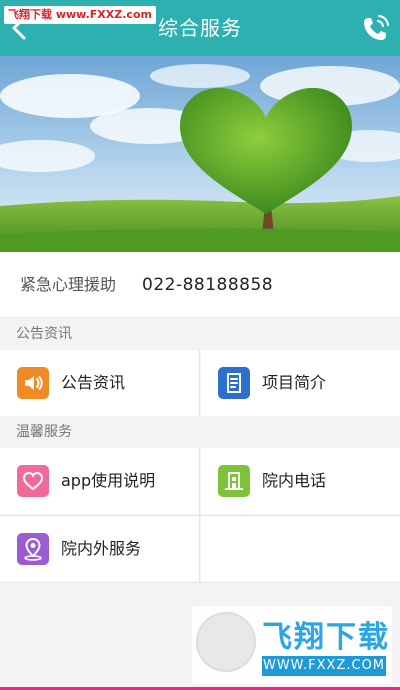 The width and height of the screenshot is (400, 690). I want to click on grid-item-label: 公告资讯, so click(93, 382).